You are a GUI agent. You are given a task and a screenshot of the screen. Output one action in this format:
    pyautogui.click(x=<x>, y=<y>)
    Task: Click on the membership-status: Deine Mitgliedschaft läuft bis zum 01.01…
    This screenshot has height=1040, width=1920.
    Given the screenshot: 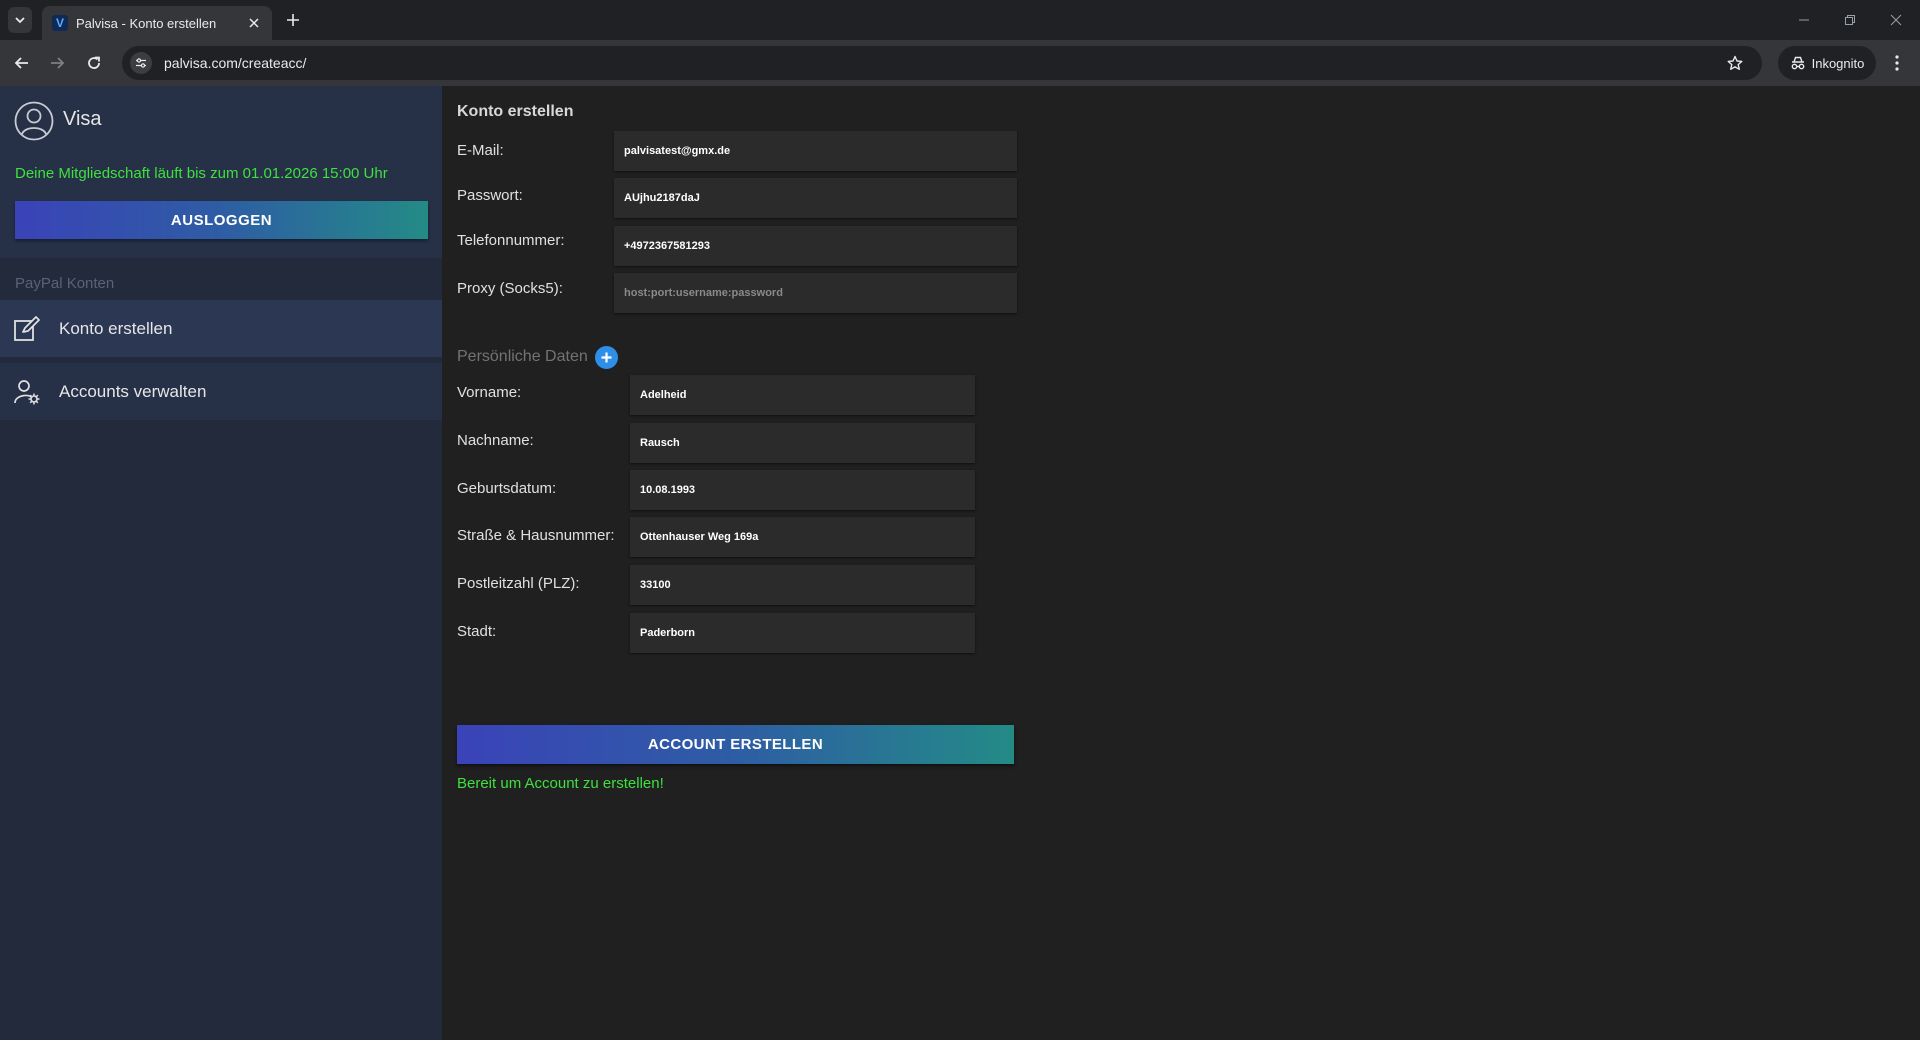 What is the action you would take?
    pyautogui.click(x=201, y=173)
    